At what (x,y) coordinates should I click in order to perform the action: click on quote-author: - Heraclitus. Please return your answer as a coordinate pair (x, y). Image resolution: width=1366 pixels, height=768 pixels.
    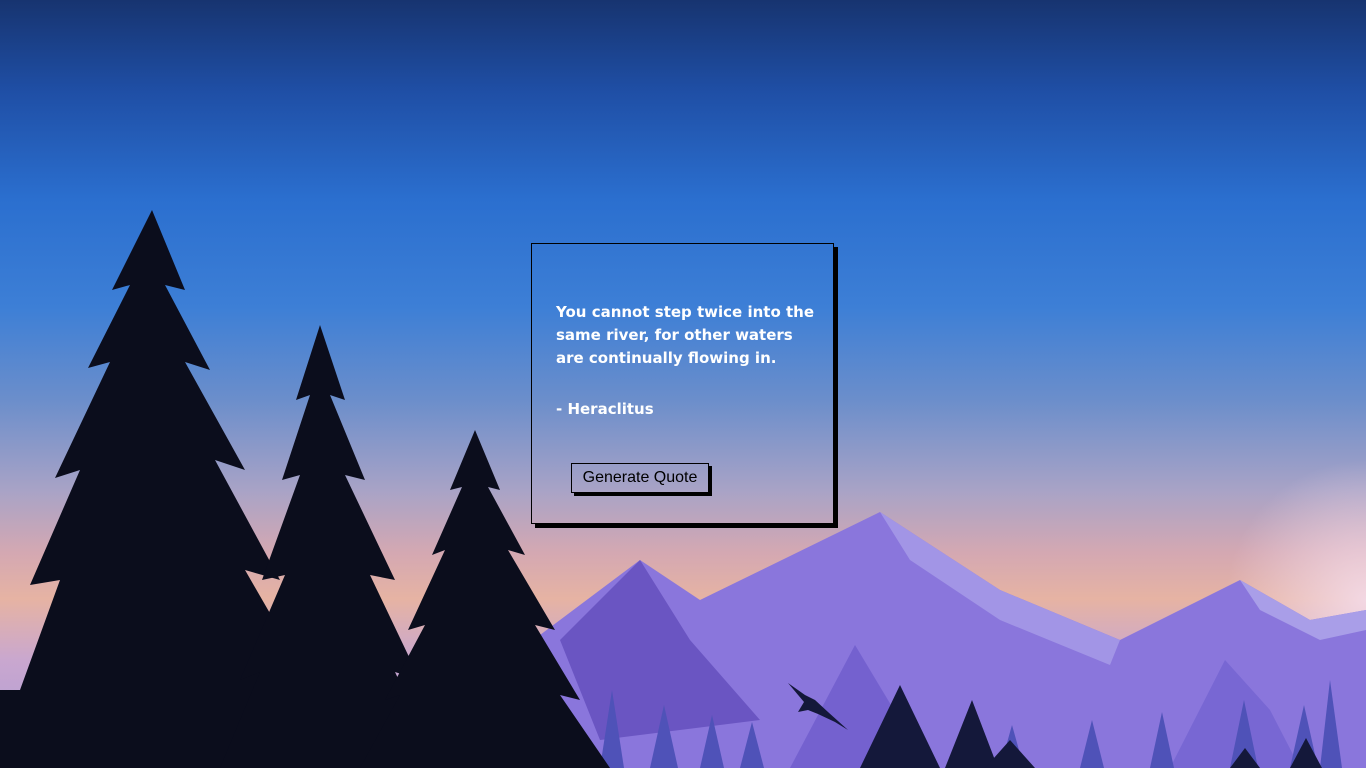
    Looking at the image, I should click on (605, 409).